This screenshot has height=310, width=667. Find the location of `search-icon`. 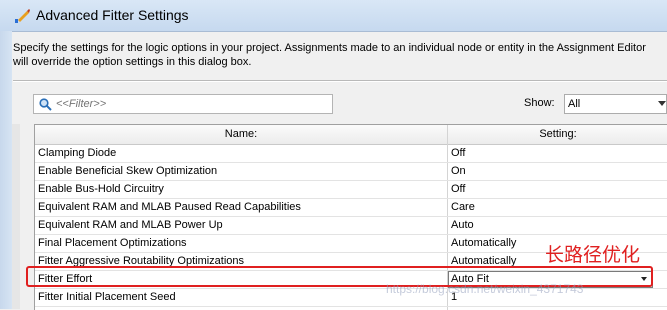

search-icon is located at coordinates (45, 104).